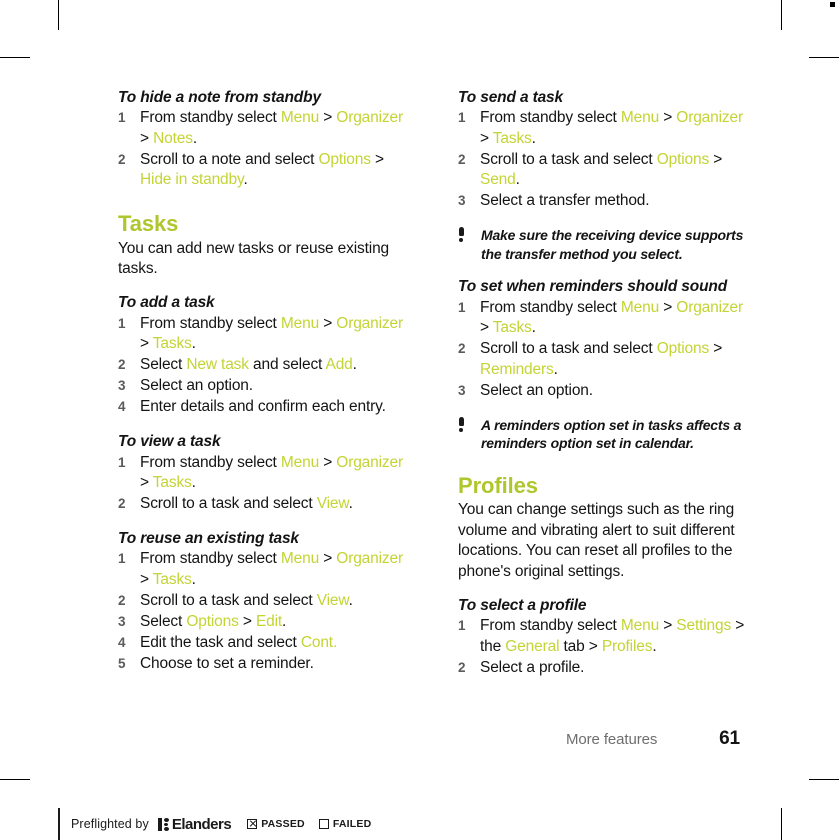 The width and height of the screenshot is (839, 840). I want to click on step-text: and select, so click(287, 365).